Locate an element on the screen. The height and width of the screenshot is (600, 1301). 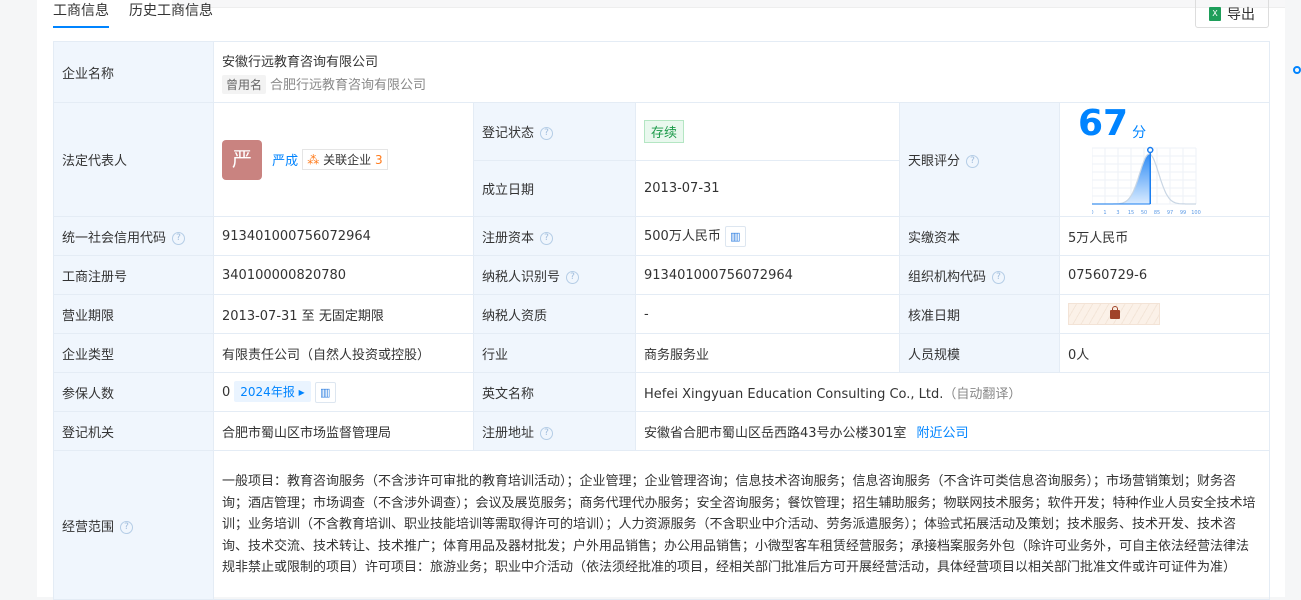
field-label: 纳税人资质 is located at coordinates (554, 314).